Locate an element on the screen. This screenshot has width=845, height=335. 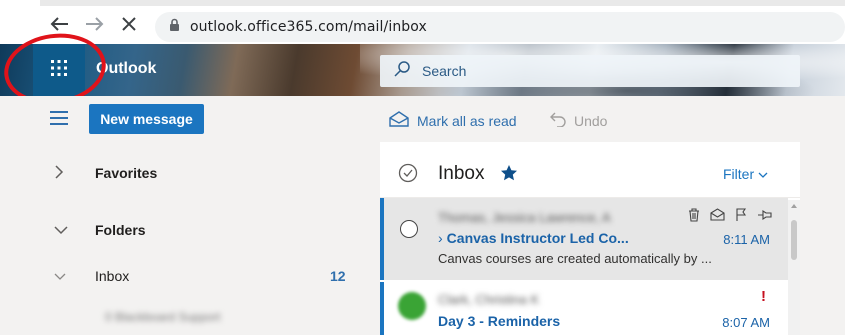
favorites-section: Favorites is located at coordinates (190, 173).